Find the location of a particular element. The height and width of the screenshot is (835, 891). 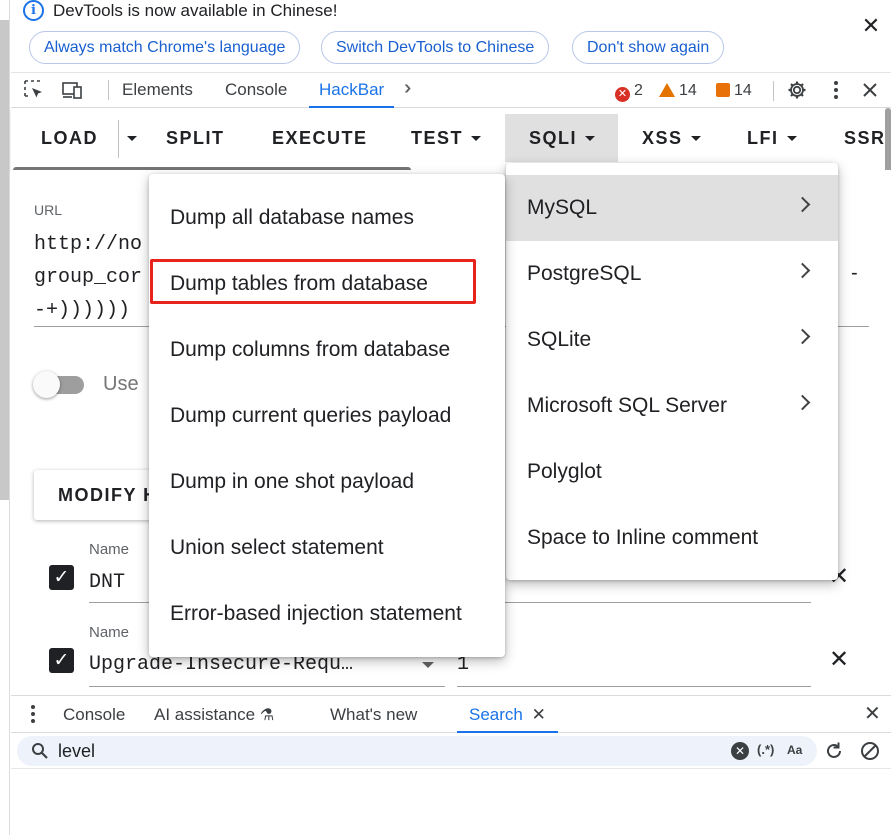

test-menu-button: TEST is located at coordinates (446, 138).